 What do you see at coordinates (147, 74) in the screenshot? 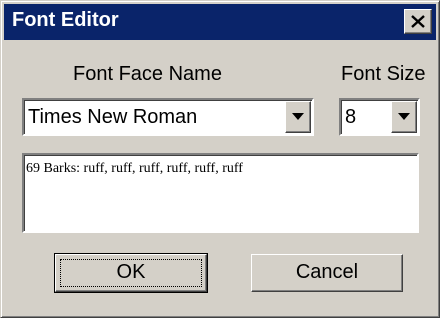
I see `font-face-name-label: Font Face Name` at bounding box center [147, 74].